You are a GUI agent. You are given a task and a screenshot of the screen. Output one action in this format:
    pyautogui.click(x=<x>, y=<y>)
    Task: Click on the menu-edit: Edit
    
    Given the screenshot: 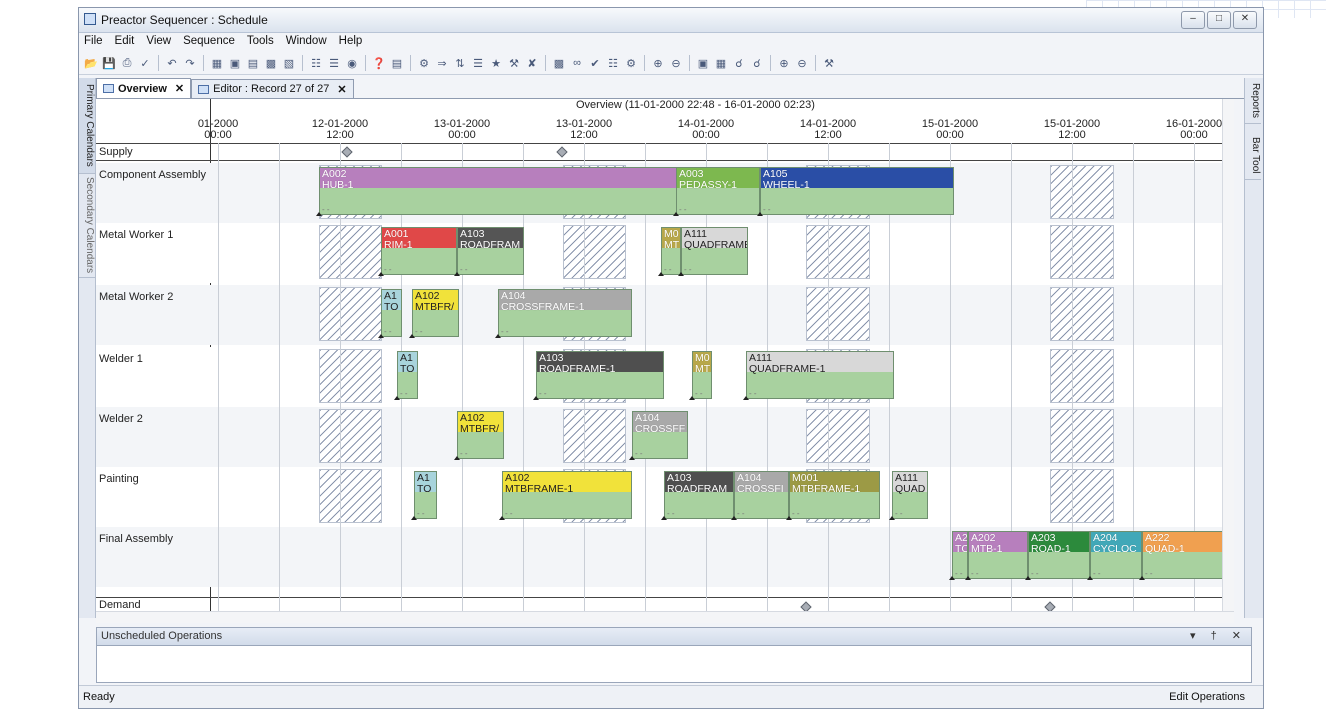 What is the action you would take?
    pyautogui.click(x=125, y=43)
    